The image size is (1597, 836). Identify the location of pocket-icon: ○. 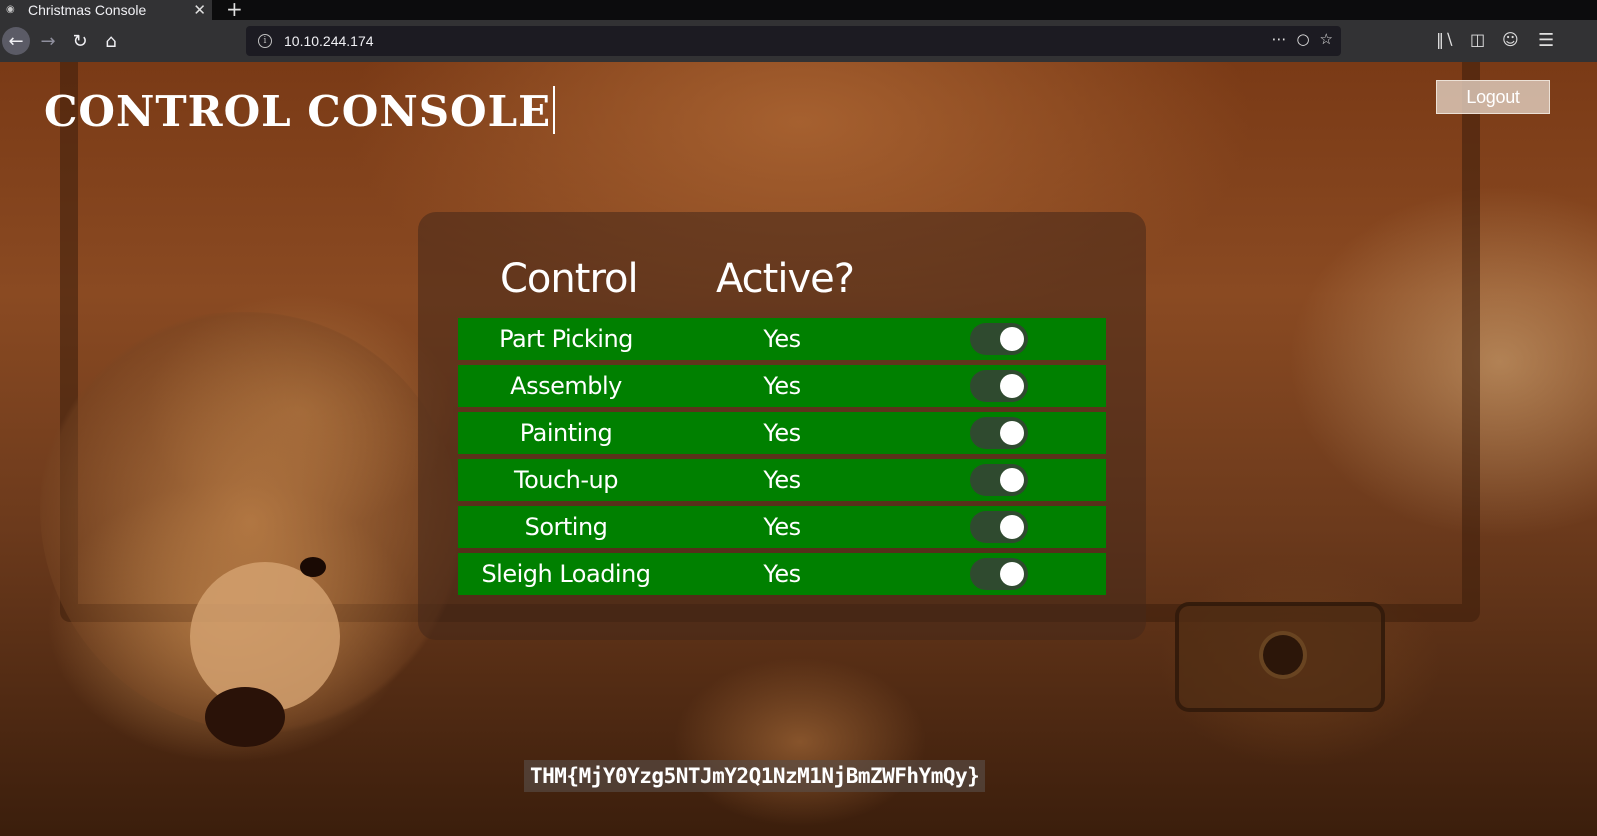
(1302, 39).